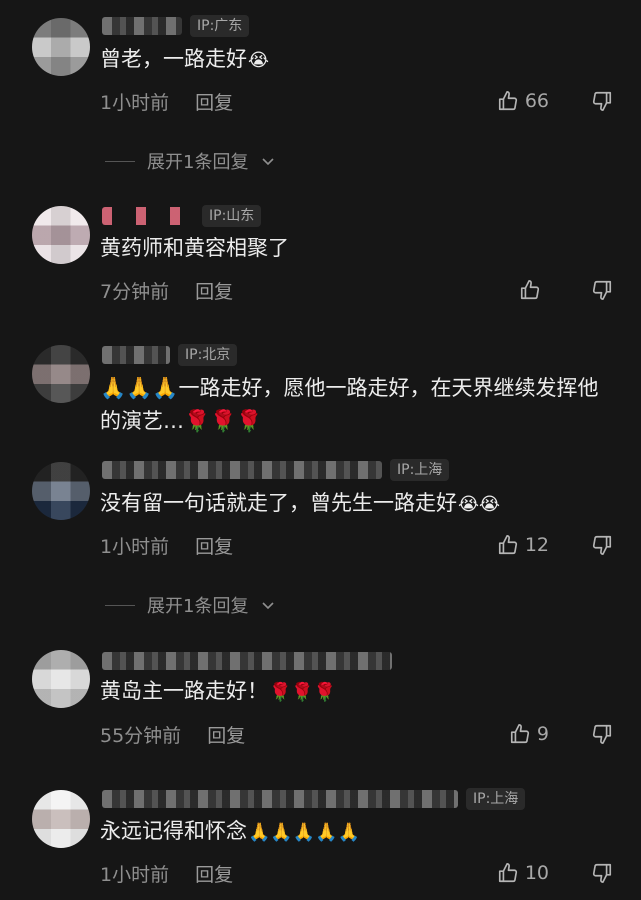 The image size is (641, 900). What do you see at coordinates (522, 873) in the screenshot?
I see `like-button: 10` at bounding box center [522, 873].